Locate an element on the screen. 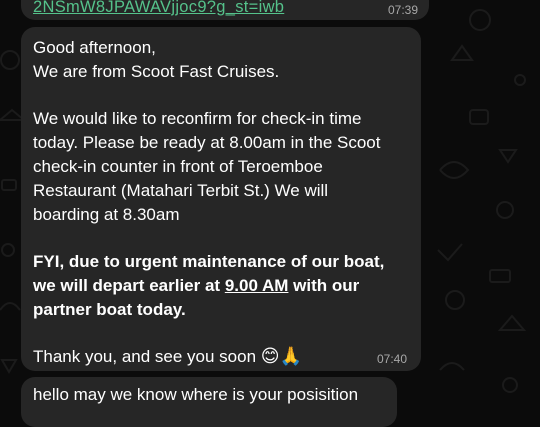  message-line: check-in counter in front of Teroemboe is located at coordinates (178, 166).